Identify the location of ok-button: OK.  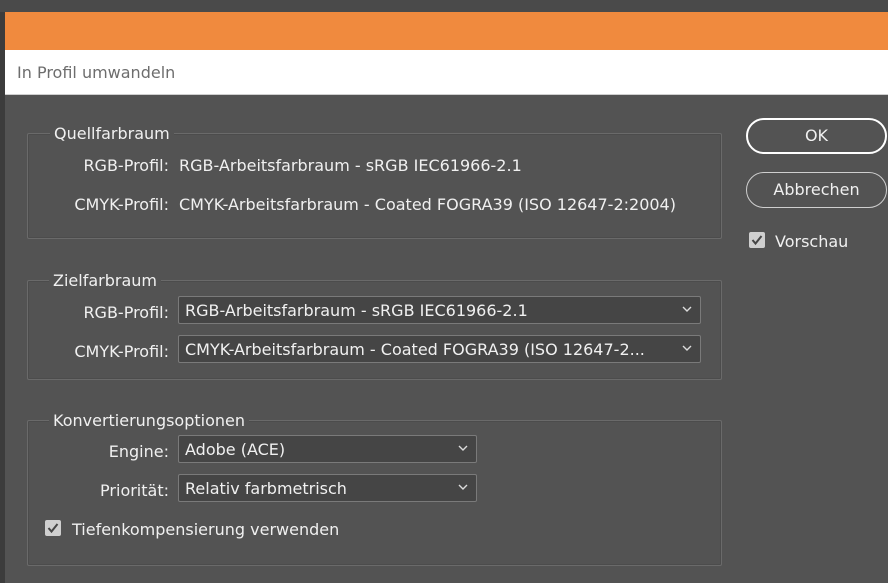
(816, 136).